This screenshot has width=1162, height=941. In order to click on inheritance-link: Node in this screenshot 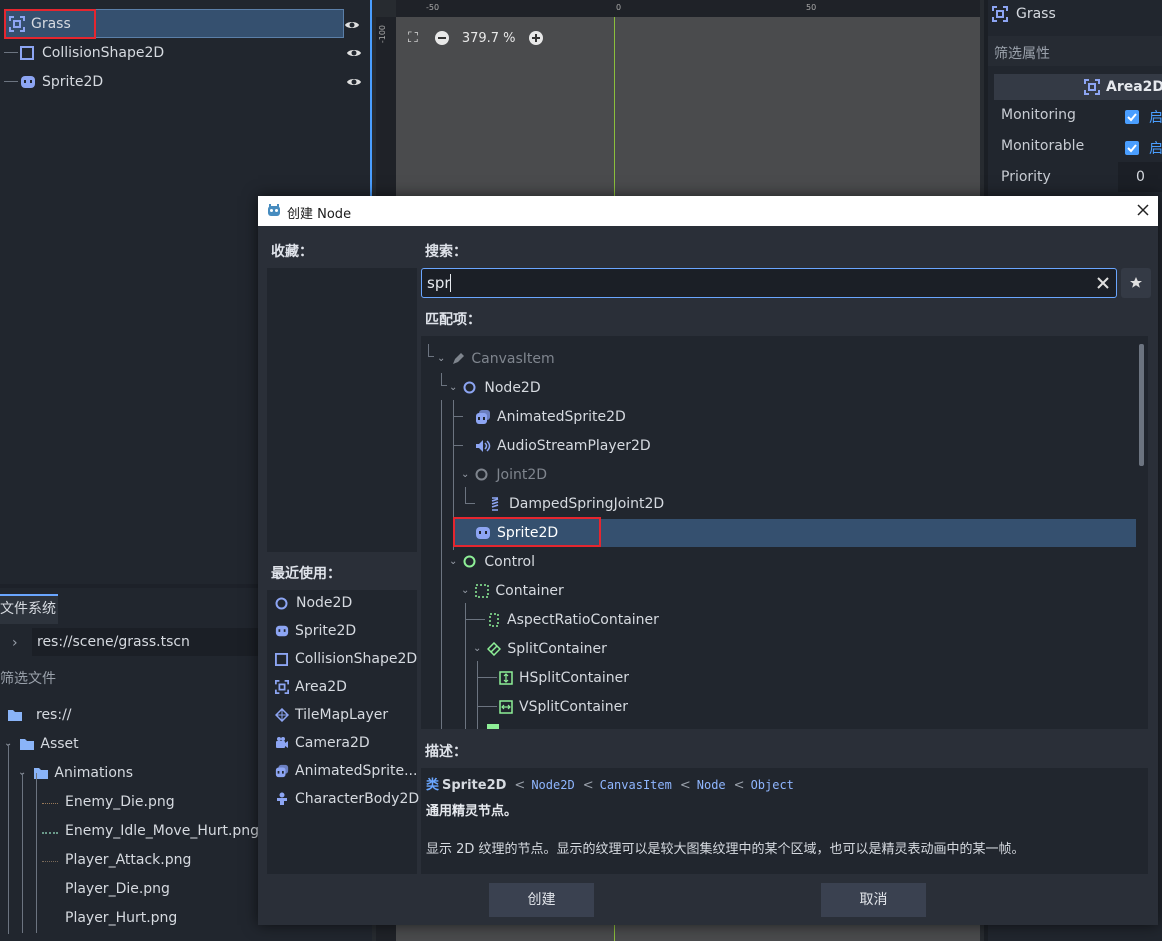, I will do `click(711, 785)`.